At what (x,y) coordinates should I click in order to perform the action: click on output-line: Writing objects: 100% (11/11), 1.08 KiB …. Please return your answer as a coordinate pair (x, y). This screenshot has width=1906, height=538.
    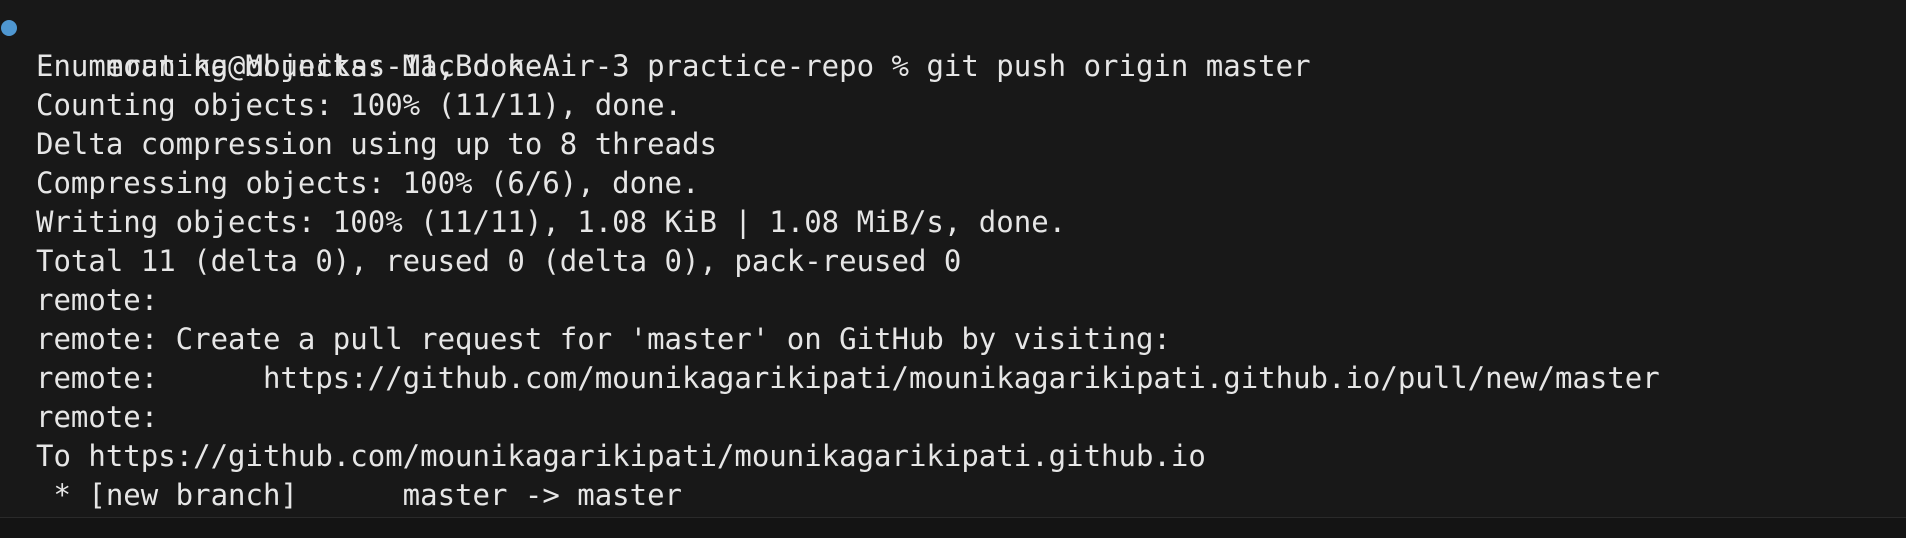
    Looking at the image, I should click on (551, 222).